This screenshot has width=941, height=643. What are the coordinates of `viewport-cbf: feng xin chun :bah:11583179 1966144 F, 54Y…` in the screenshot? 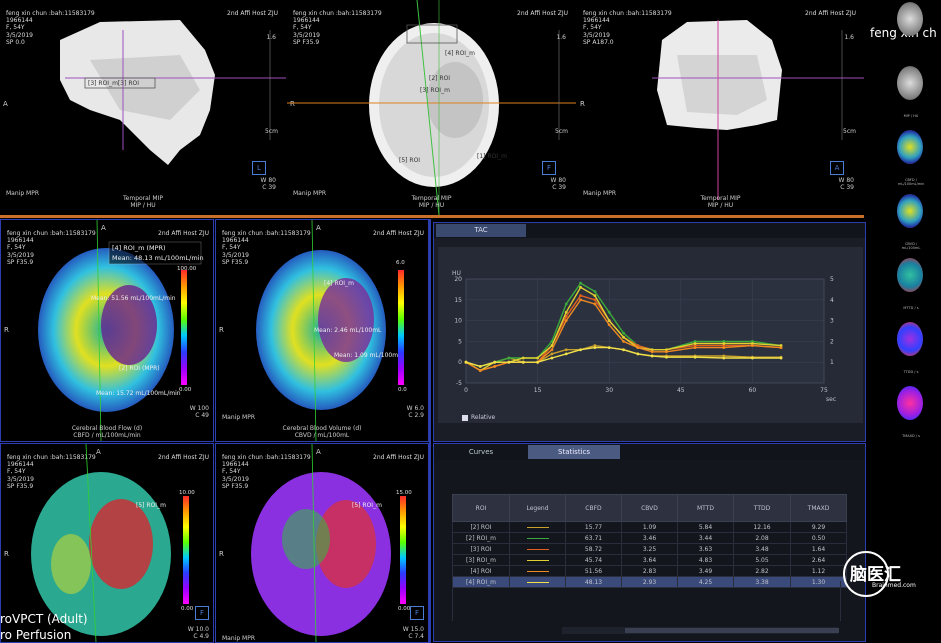 It's located at (107, 330).